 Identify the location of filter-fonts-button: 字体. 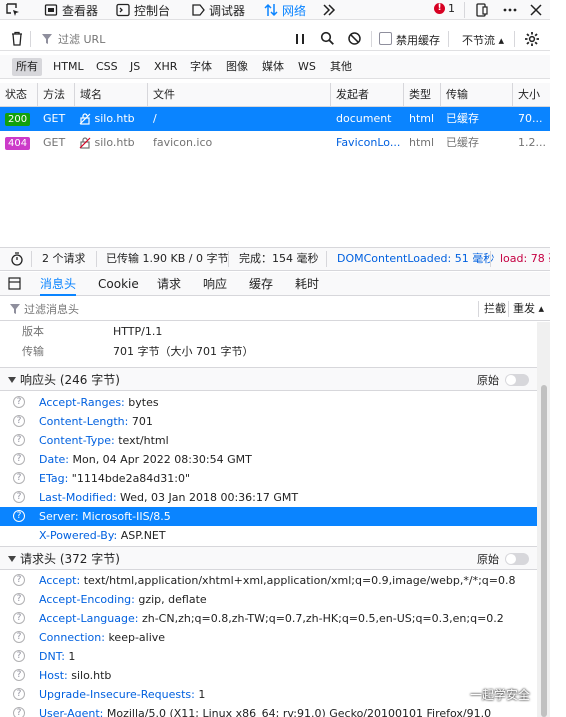
(201, 67).